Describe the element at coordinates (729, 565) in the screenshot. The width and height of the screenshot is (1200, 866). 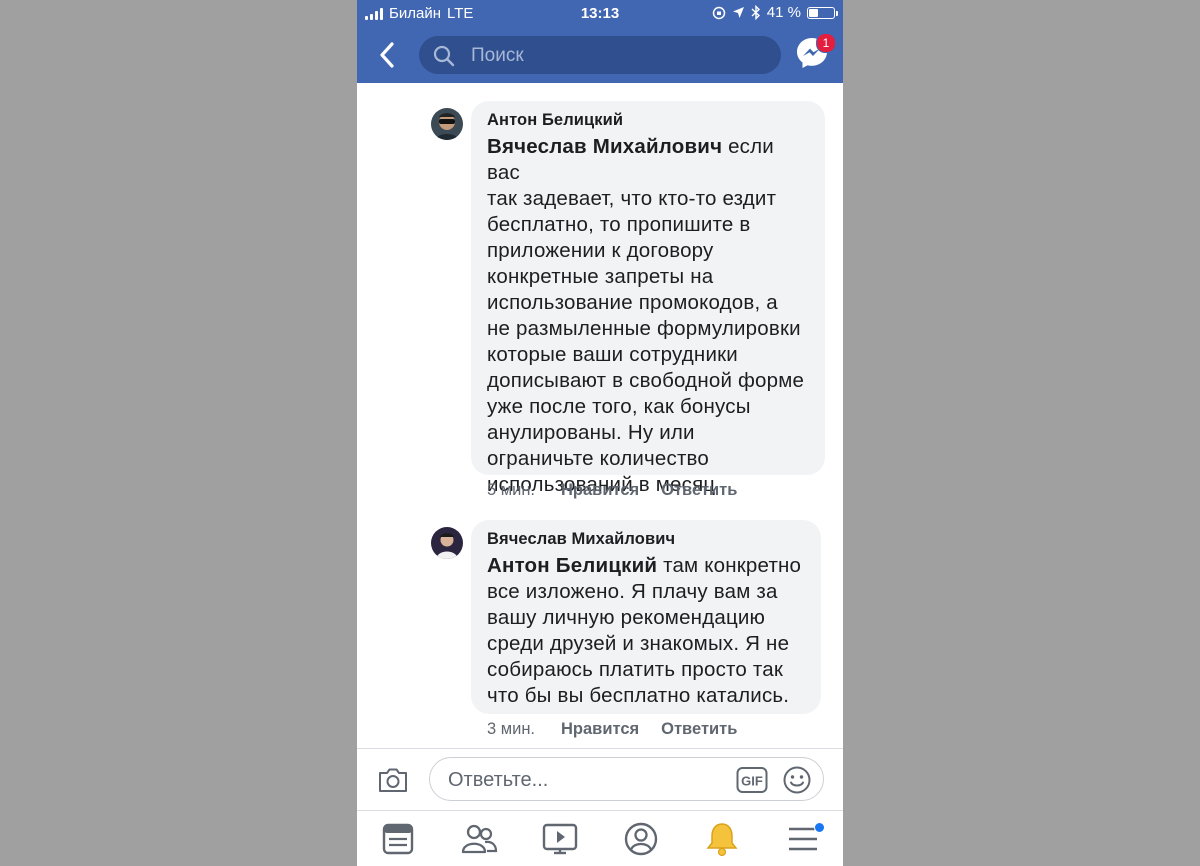
I see `comment-line: там конкретно` at that location.